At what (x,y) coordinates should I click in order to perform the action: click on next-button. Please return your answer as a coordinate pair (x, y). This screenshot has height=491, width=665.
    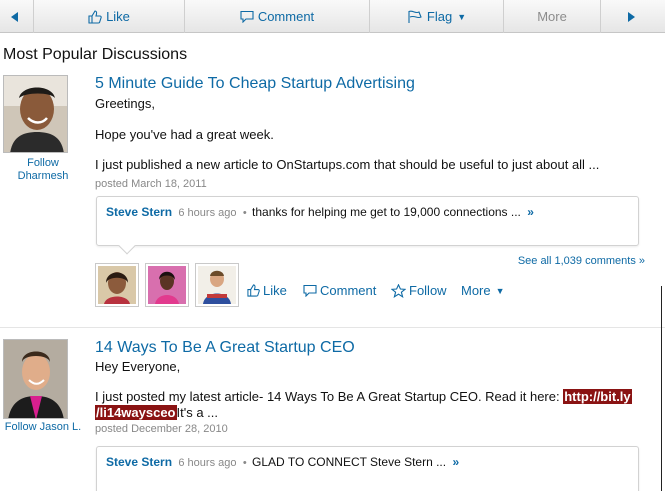
    Looking at the image, I should click on (633, 16).